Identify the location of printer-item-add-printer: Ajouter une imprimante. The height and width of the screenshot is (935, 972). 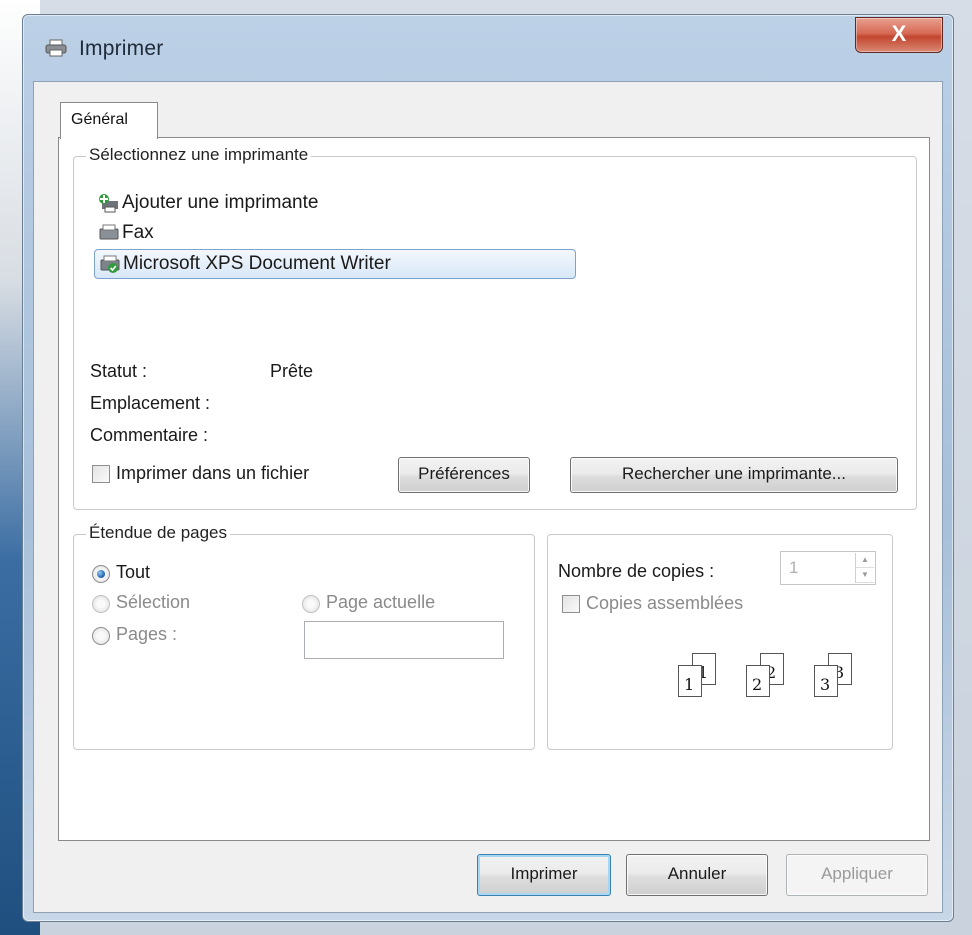
(208, 203).